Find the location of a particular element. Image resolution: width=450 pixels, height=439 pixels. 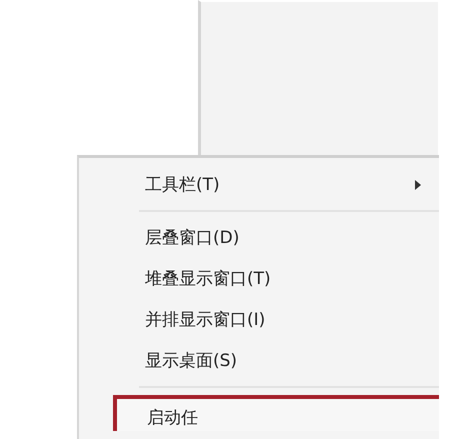

menu-item: 启动任 is located at coordinates (276, 413).